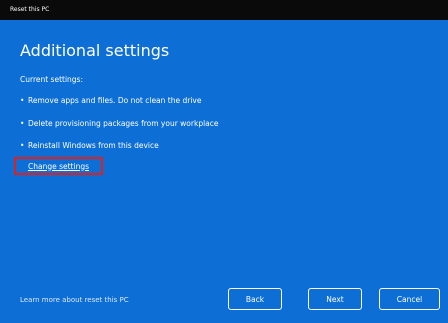 The height and width of the screenshot is (323, 448). I want to click on change-settings-label: Change settings, so click(58, 166).